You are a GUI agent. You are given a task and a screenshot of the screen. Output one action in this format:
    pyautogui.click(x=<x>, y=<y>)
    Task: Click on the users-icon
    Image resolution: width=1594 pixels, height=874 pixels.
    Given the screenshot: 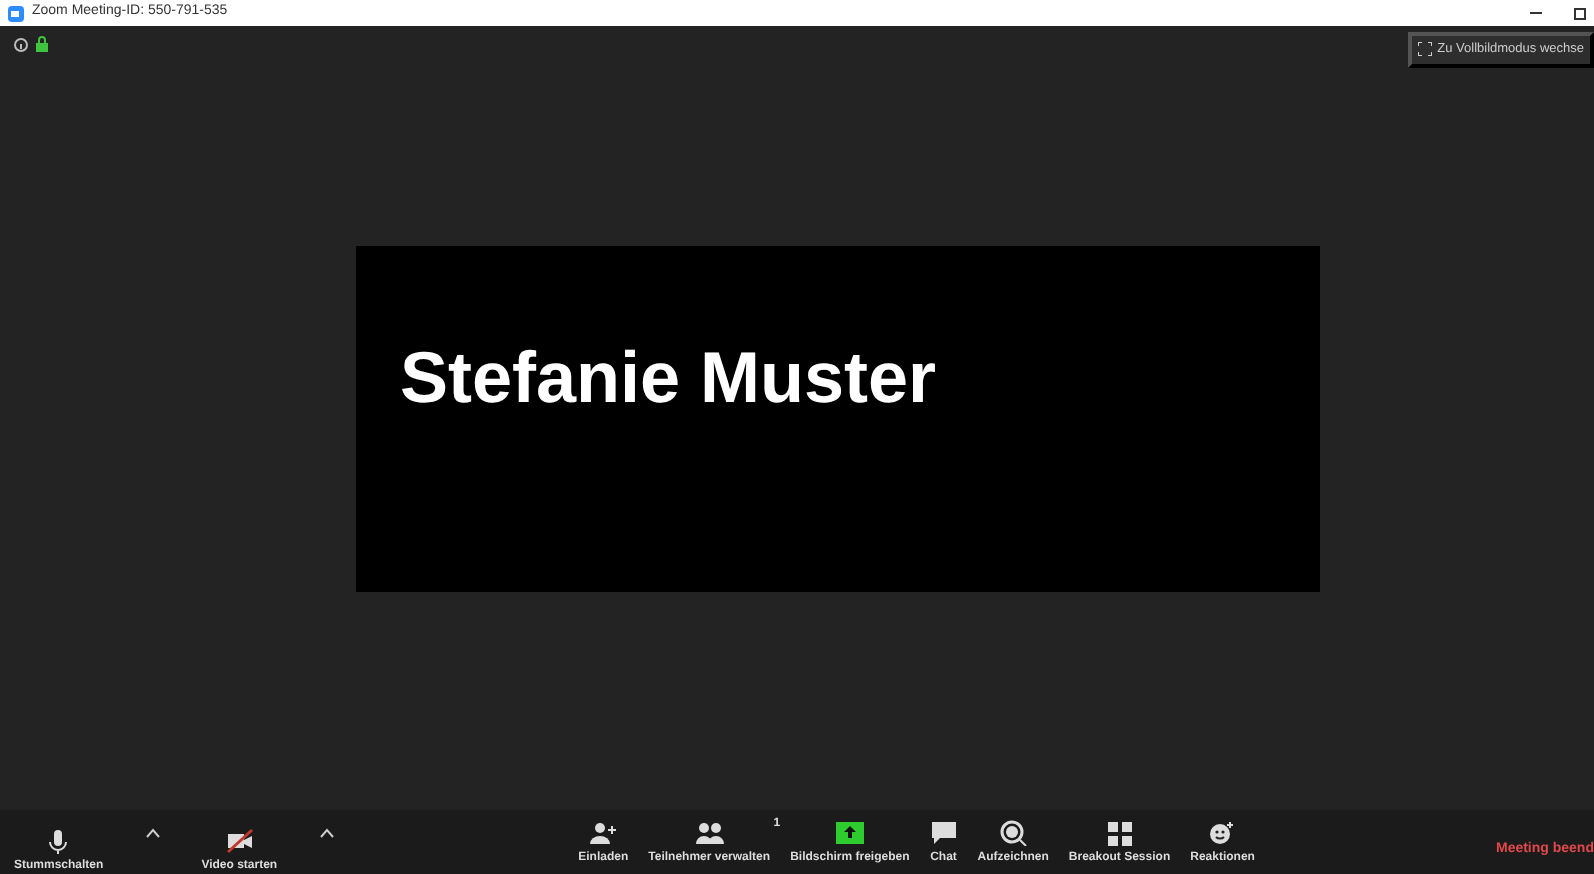 What is the action you would take?
    pyautogui.click(x=709, y=832)
    